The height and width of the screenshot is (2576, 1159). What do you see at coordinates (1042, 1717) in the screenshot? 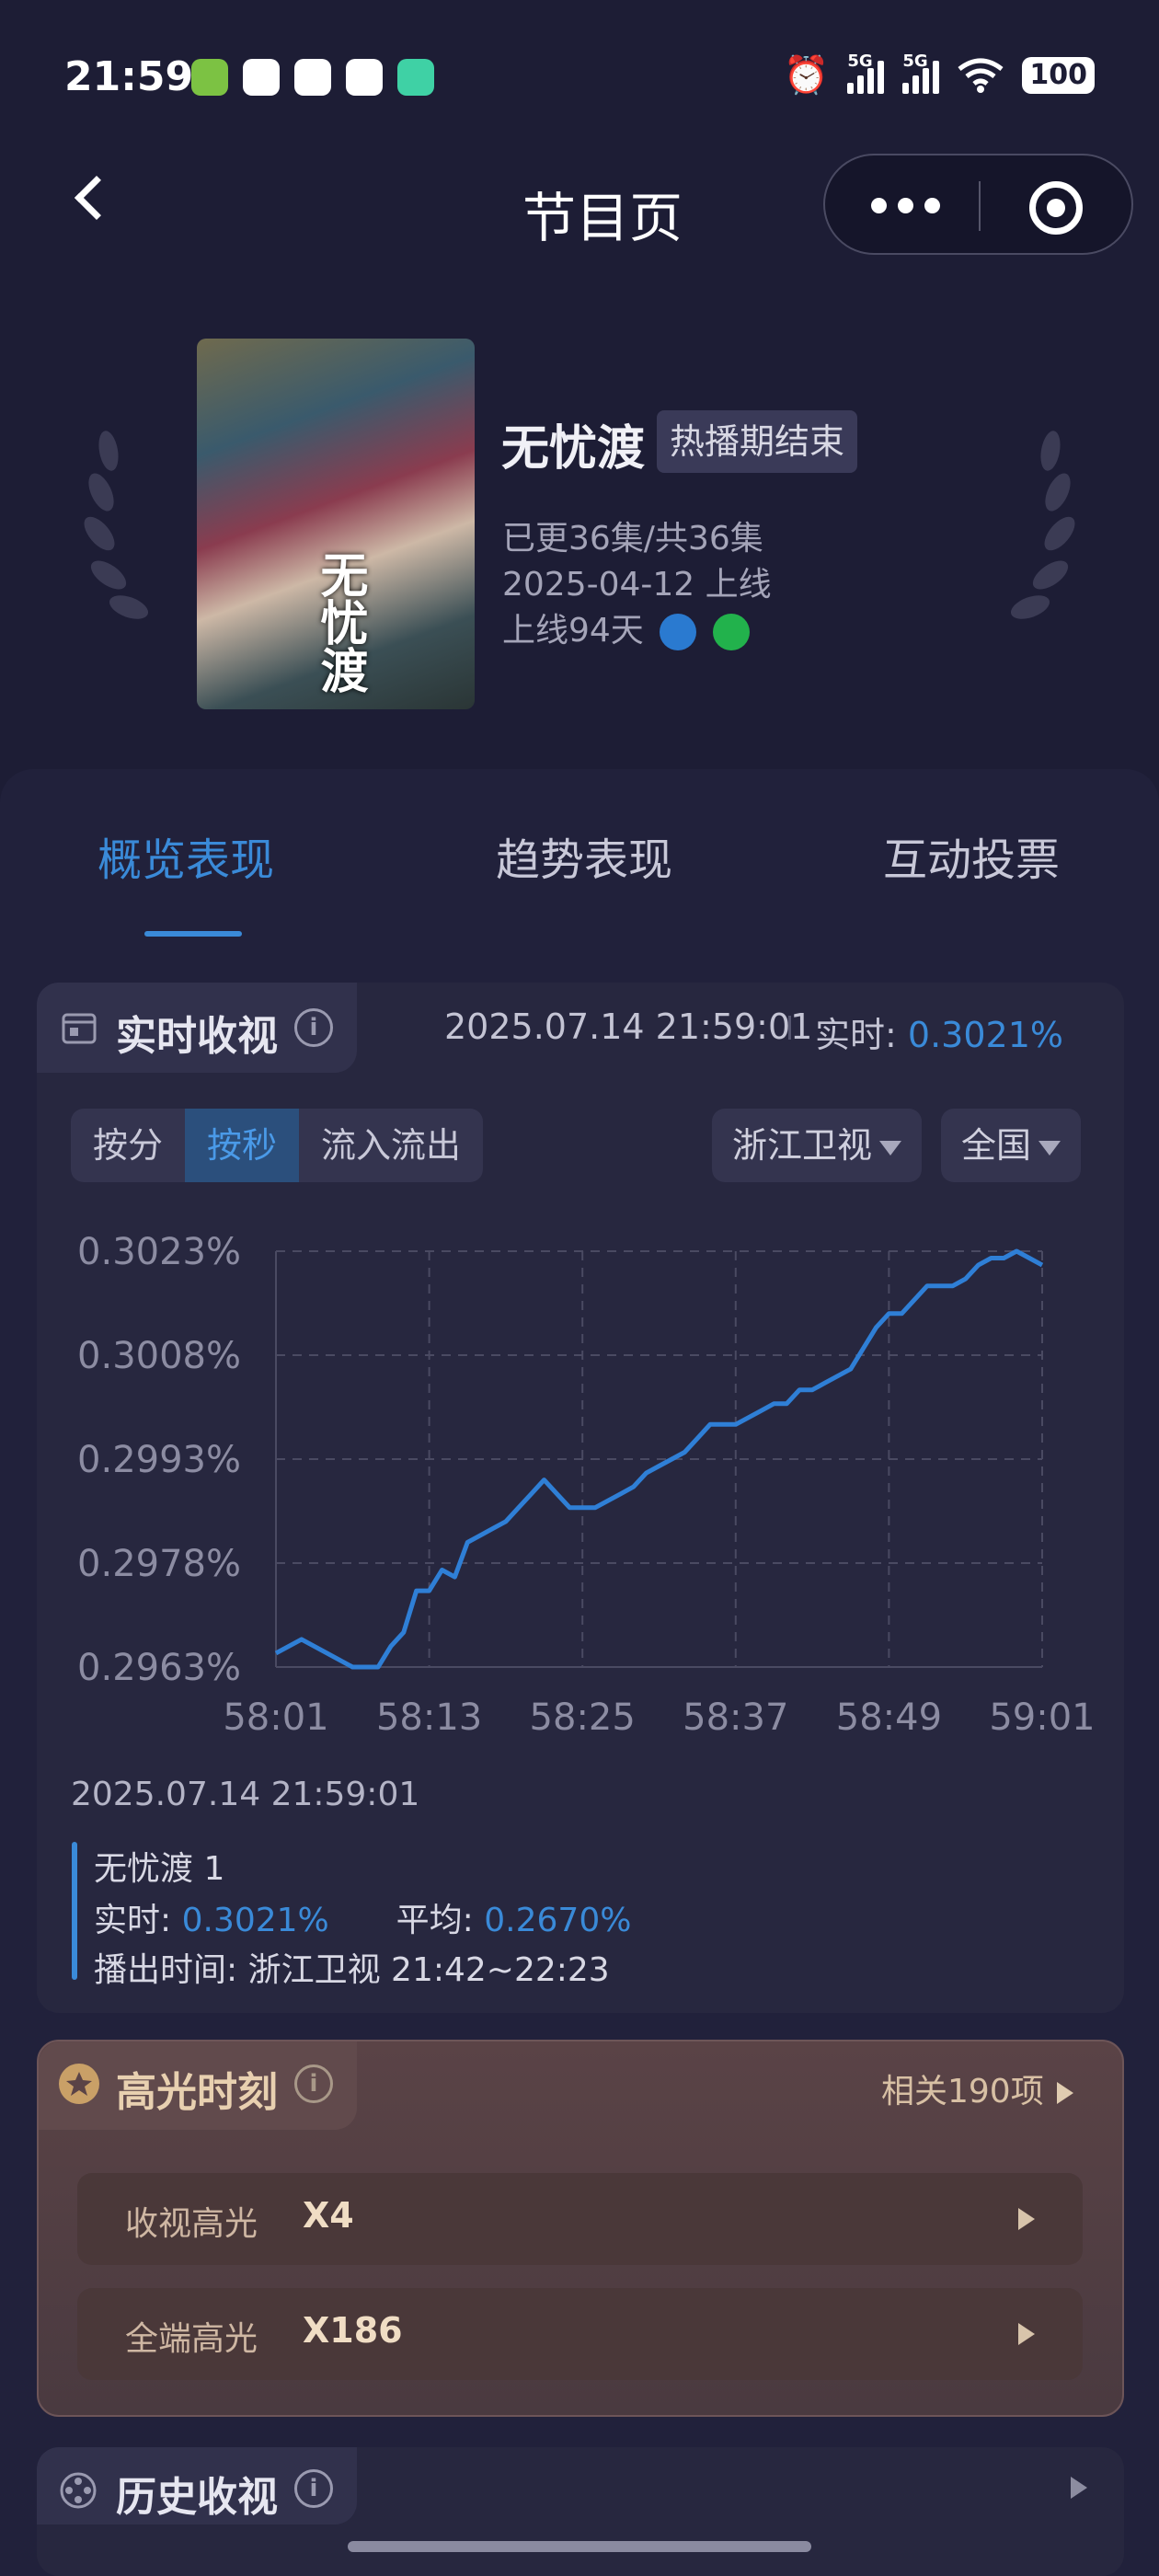
I see `x-tick-label: 59:01` at bounding box center [1042, 1717].